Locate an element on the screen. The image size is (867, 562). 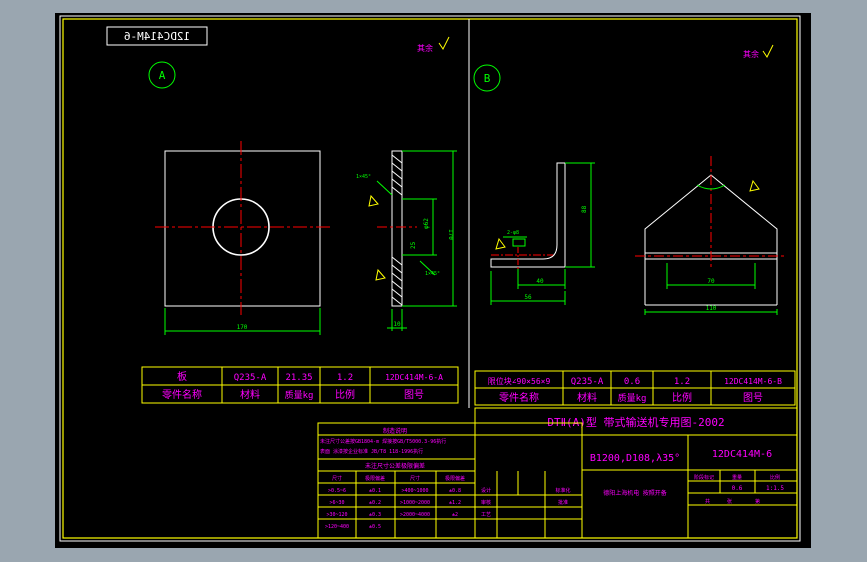
scale-value: 1:1.5 is located at coordinates (775, 488).